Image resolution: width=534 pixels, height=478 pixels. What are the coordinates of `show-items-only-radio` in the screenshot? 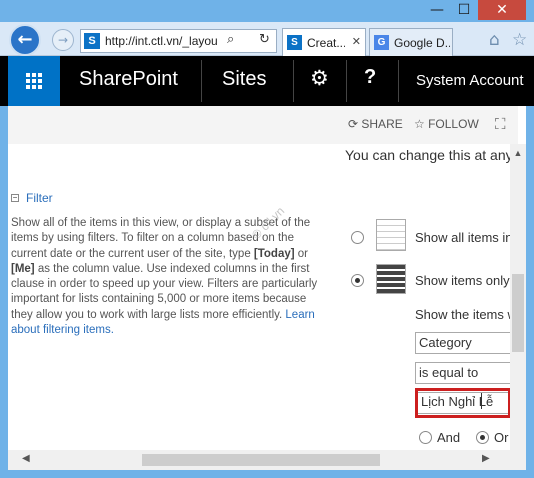 It's located at (357, 280).